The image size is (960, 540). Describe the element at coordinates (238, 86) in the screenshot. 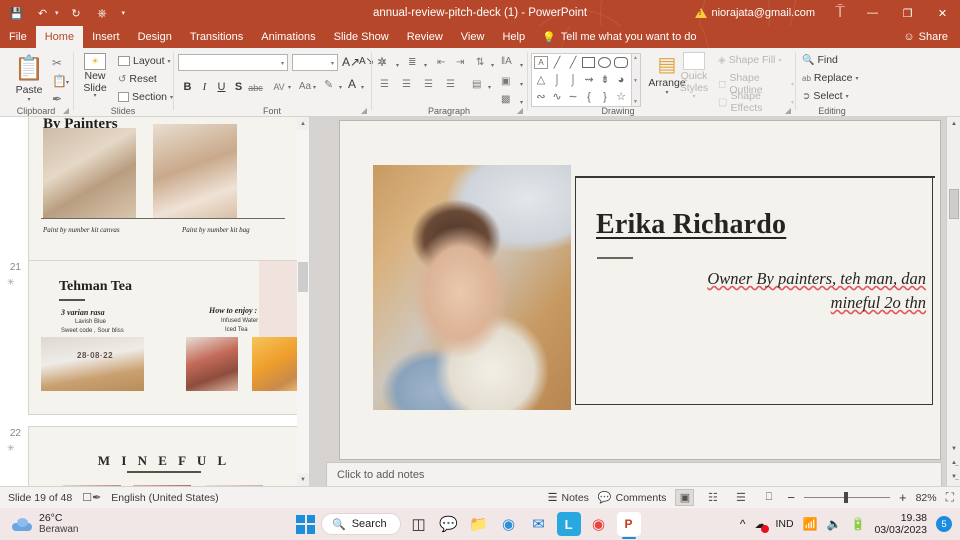

I see `text-shadow-button: S` at that location.